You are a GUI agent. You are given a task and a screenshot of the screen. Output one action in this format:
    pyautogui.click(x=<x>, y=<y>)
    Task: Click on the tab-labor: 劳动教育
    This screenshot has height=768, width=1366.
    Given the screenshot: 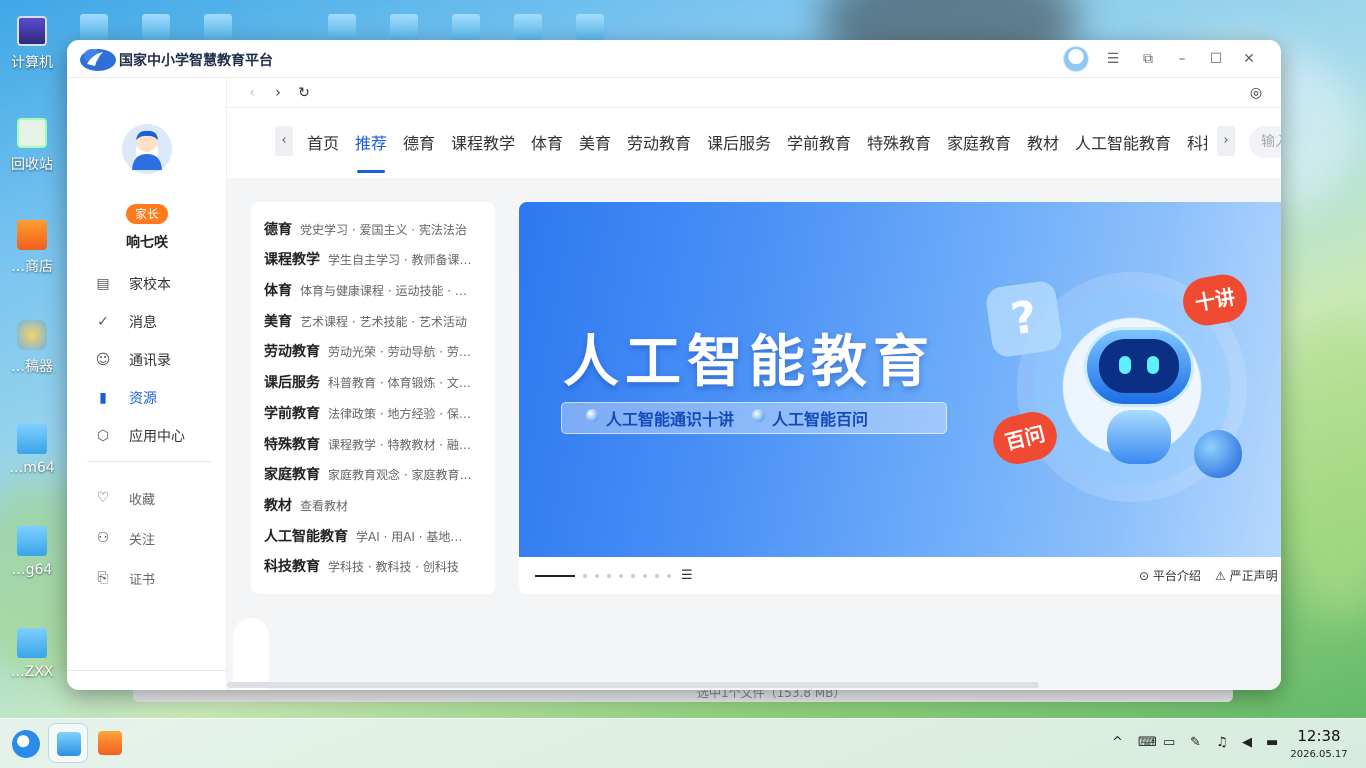 What is the action you would take?
    pyautogui.click(x=659, y=142)
    